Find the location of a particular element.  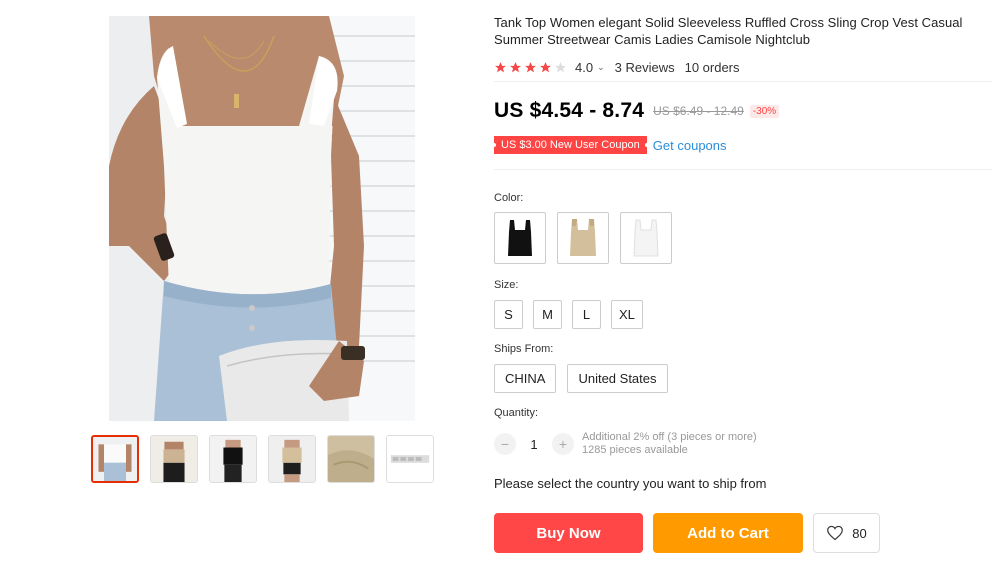

ships-from-options: CHINA United States is located at coordinates (581, 378).